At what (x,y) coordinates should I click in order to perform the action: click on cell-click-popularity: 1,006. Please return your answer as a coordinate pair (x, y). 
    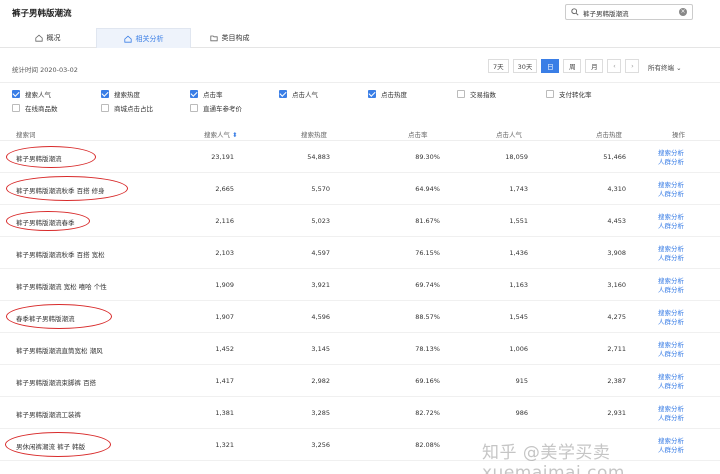
    Looking at the image, I should click on (518, 349).